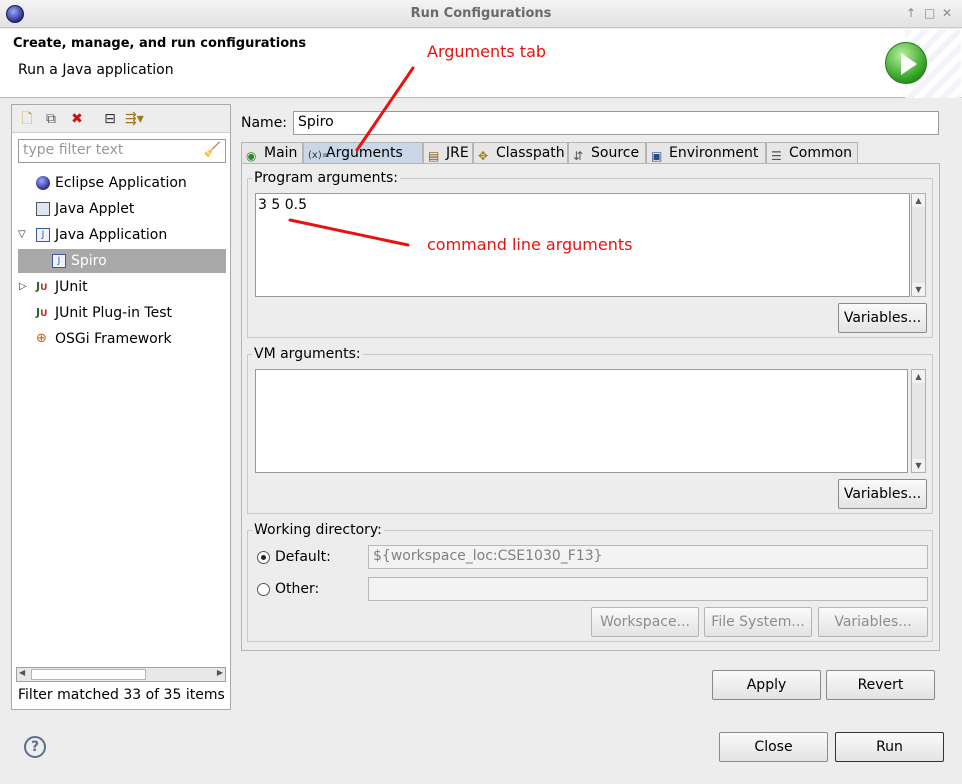  Describe the element at coordinates (385, 109) in the screenshot. I see `annotation-arrow-tab` at that location.